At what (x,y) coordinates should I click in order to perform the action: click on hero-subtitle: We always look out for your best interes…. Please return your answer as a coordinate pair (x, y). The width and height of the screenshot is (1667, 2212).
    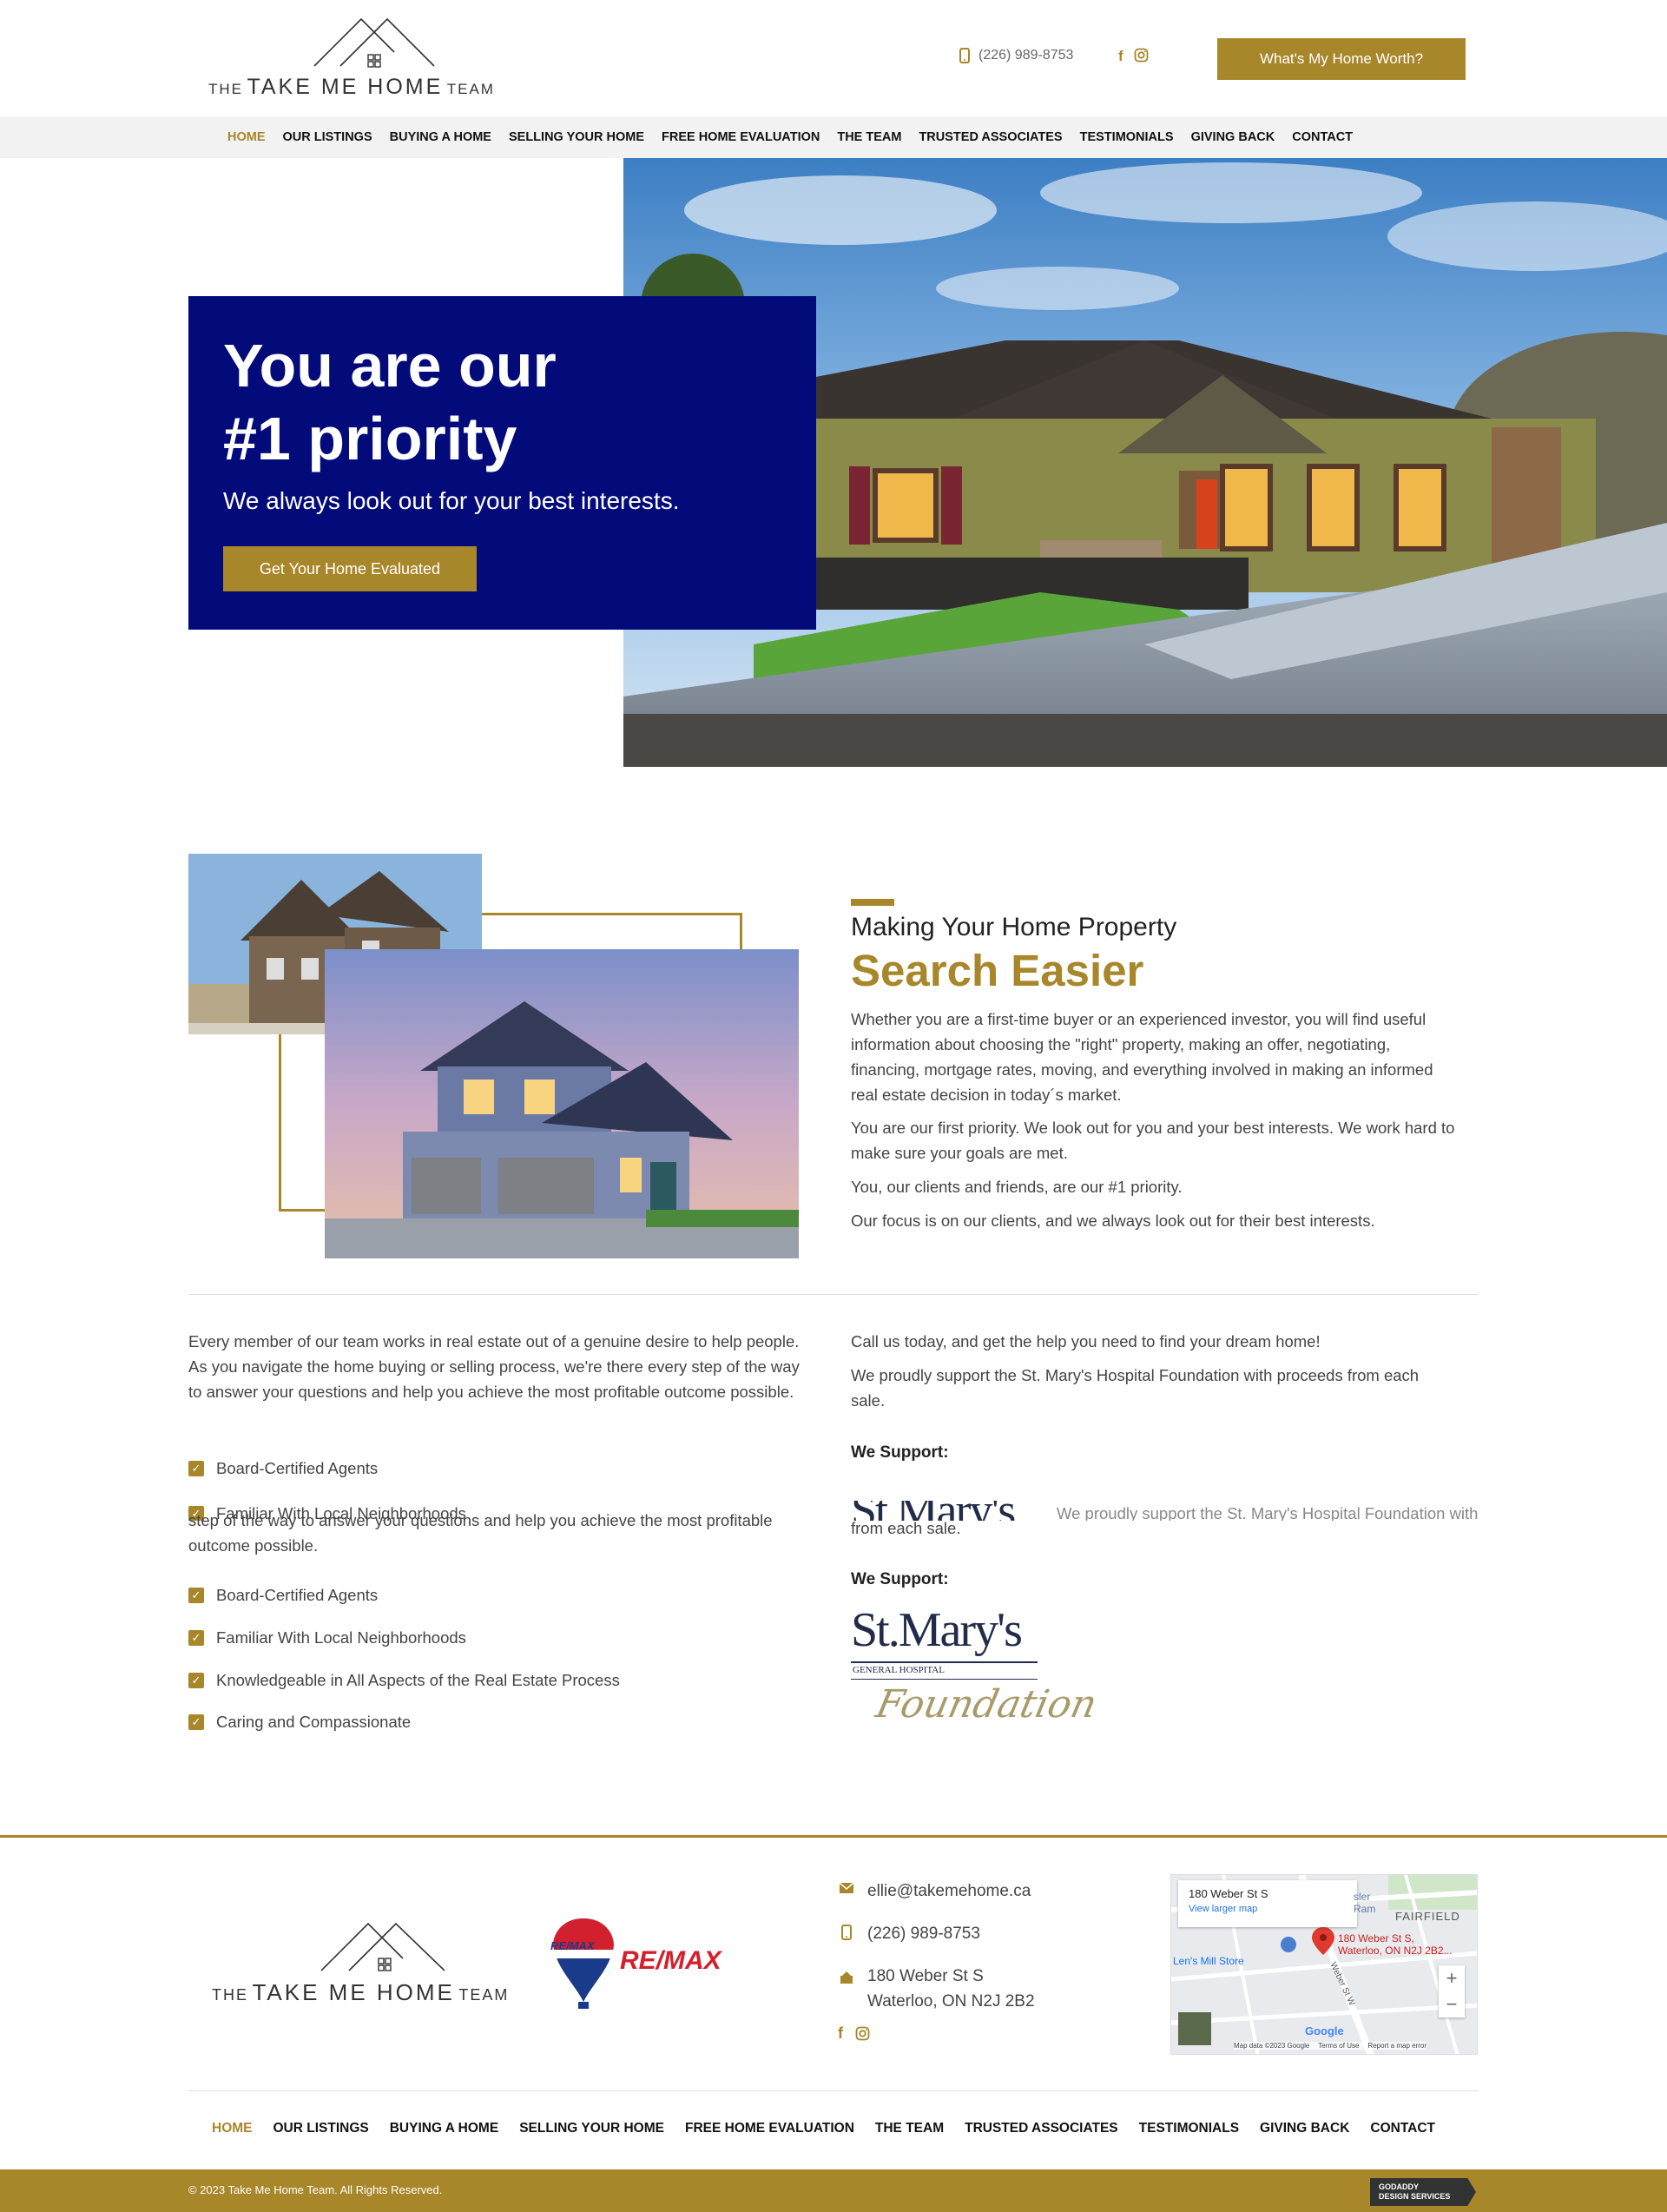
    Looking at the image, I should click on (451, 500).